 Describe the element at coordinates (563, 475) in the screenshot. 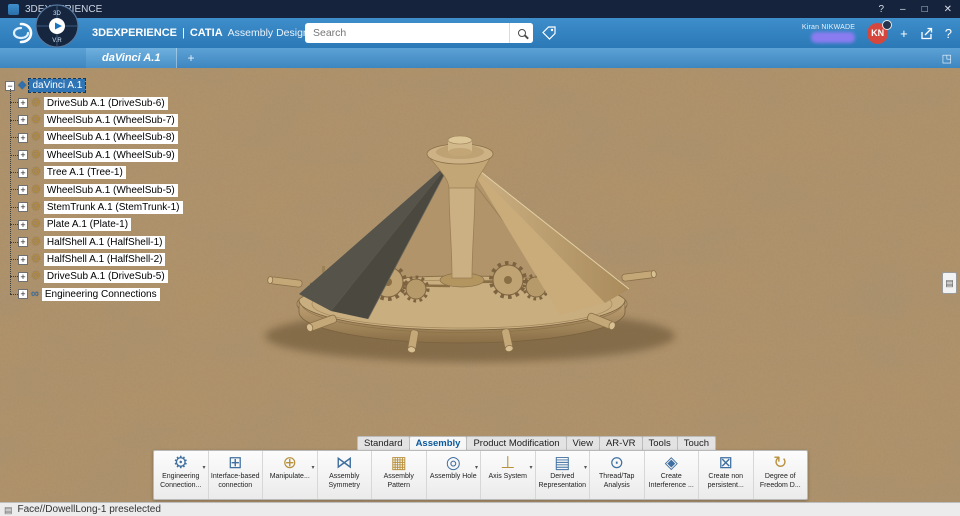

I see `tool-derived-representation: ▤ ▾ Derived Representation` at that location.